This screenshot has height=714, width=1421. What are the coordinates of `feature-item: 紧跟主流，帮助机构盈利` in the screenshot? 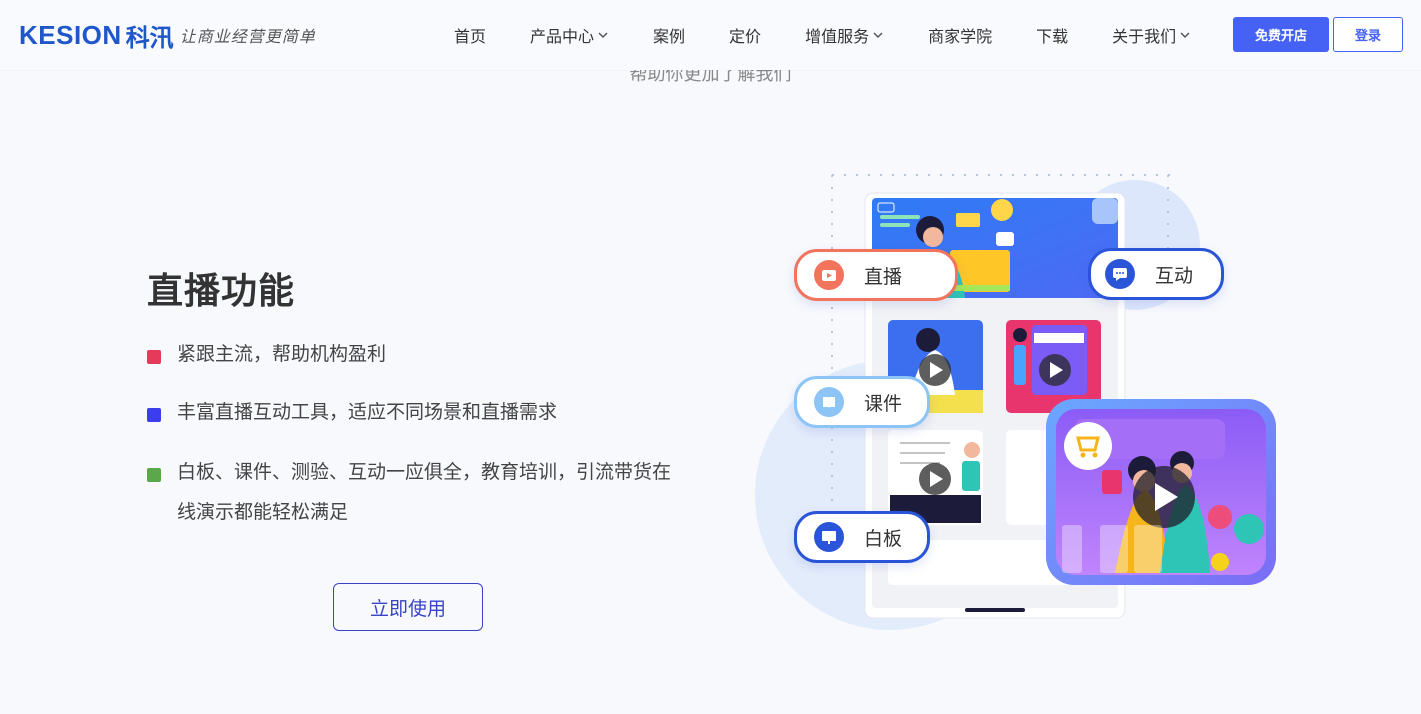 It's located at (417, 358).